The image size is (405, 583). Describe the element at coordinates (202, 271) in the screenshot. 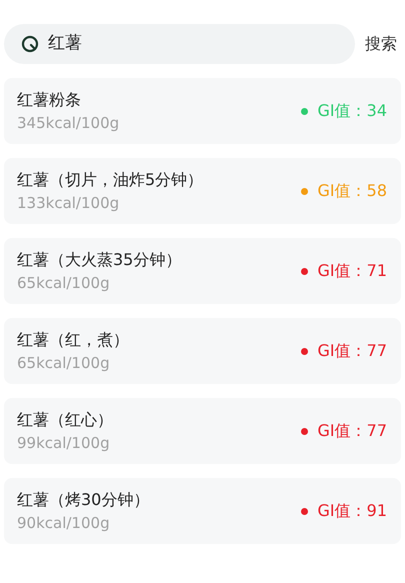

I see `food-card: 红薯（大火蒸35分钟） 65kcal/100g GI值：71` at that location.